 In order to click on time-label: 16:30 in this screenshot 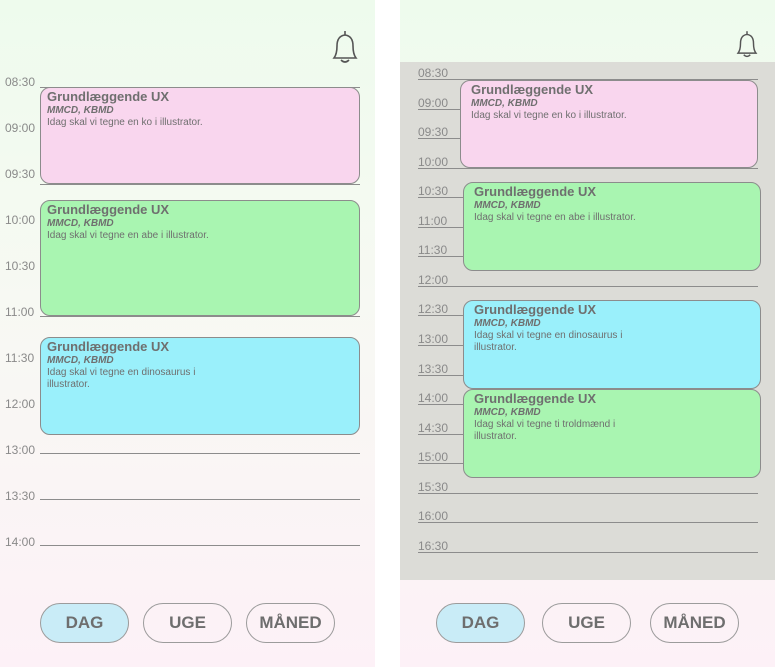, I will do `click(433, 546)`.